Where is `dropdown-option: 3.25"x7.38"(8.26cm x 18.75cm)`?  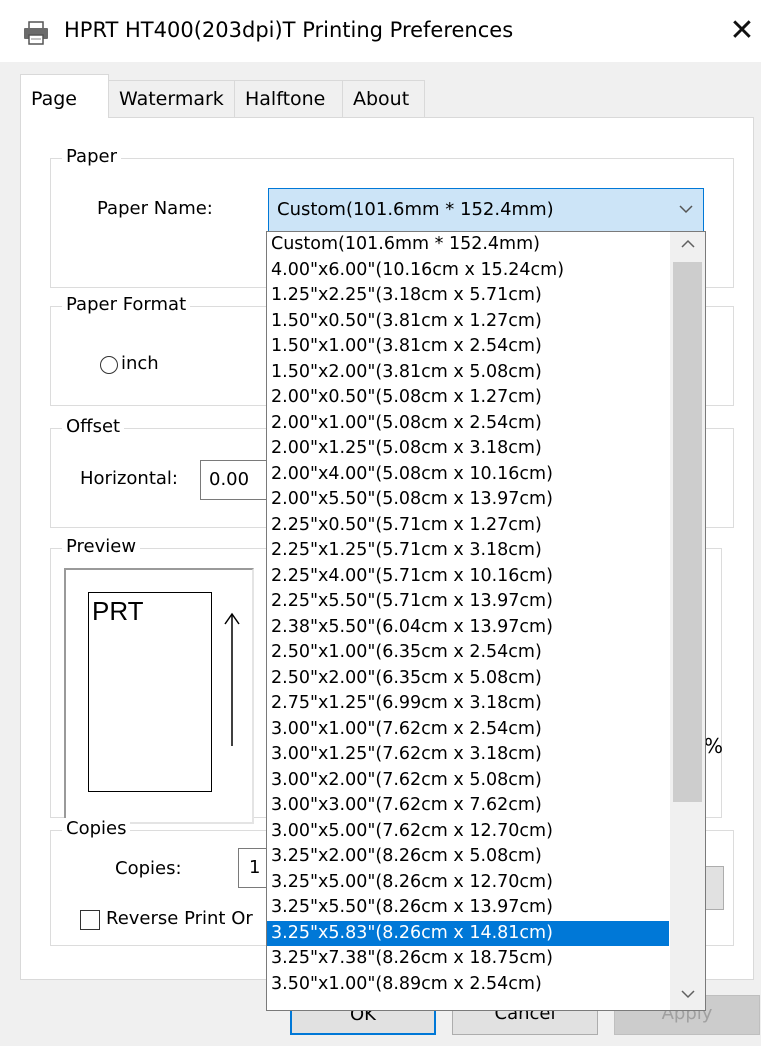 dropdown-option: 3.25"x7.38"(8.26cm x 18.75cm) is located at coordinates (468, 959).